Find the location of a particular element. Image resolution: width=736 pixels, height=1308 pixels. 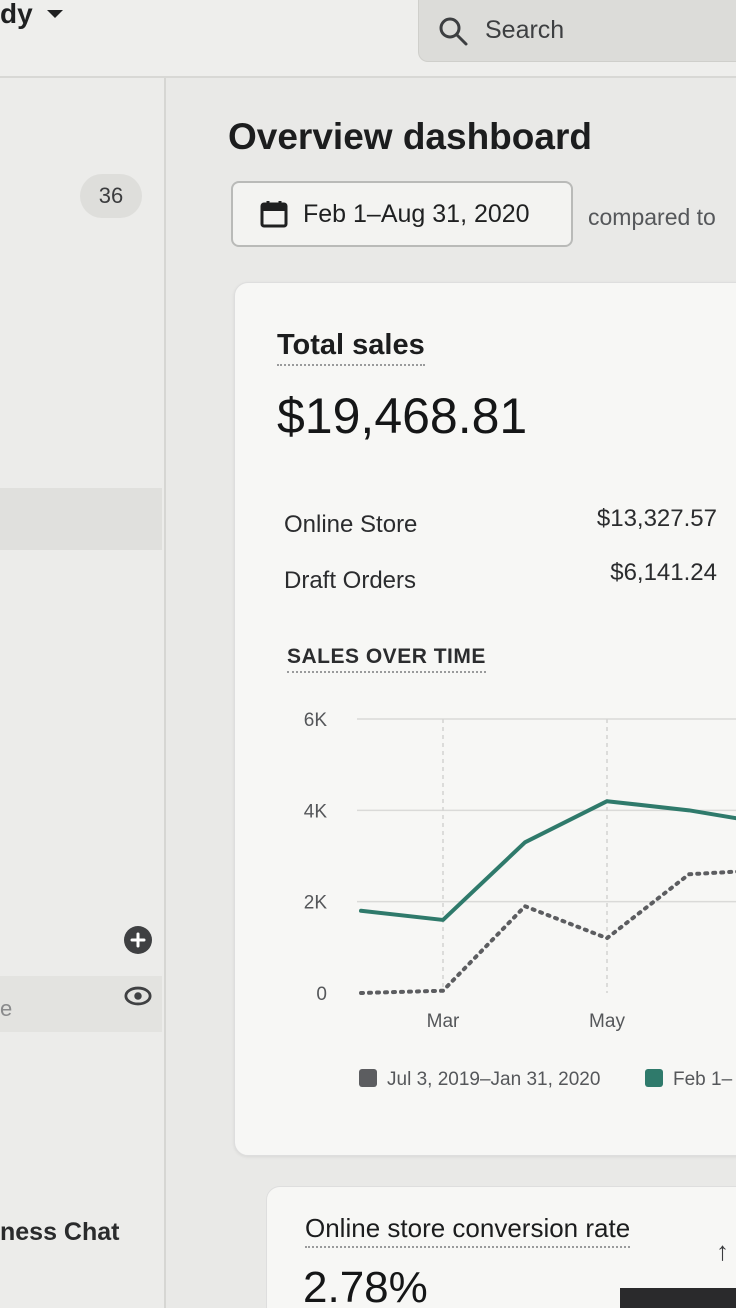

breakdown-label: Online Store is located at coordinates (351, 524).